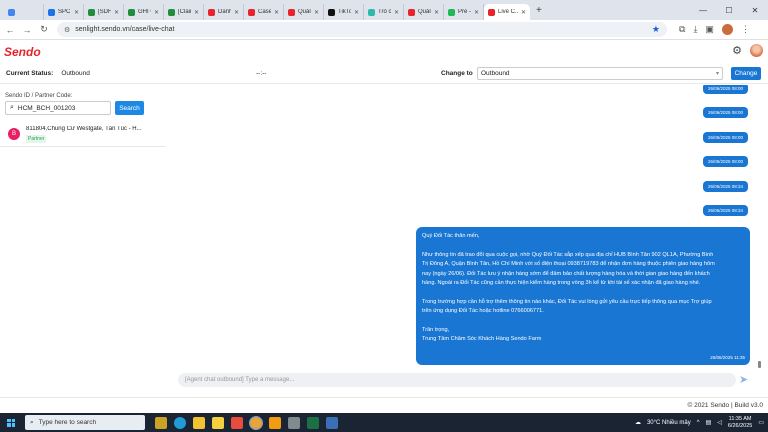  Describe the element at coordinates (709, 422) in the screenshot. I see `network-icon: ▤` at that location.